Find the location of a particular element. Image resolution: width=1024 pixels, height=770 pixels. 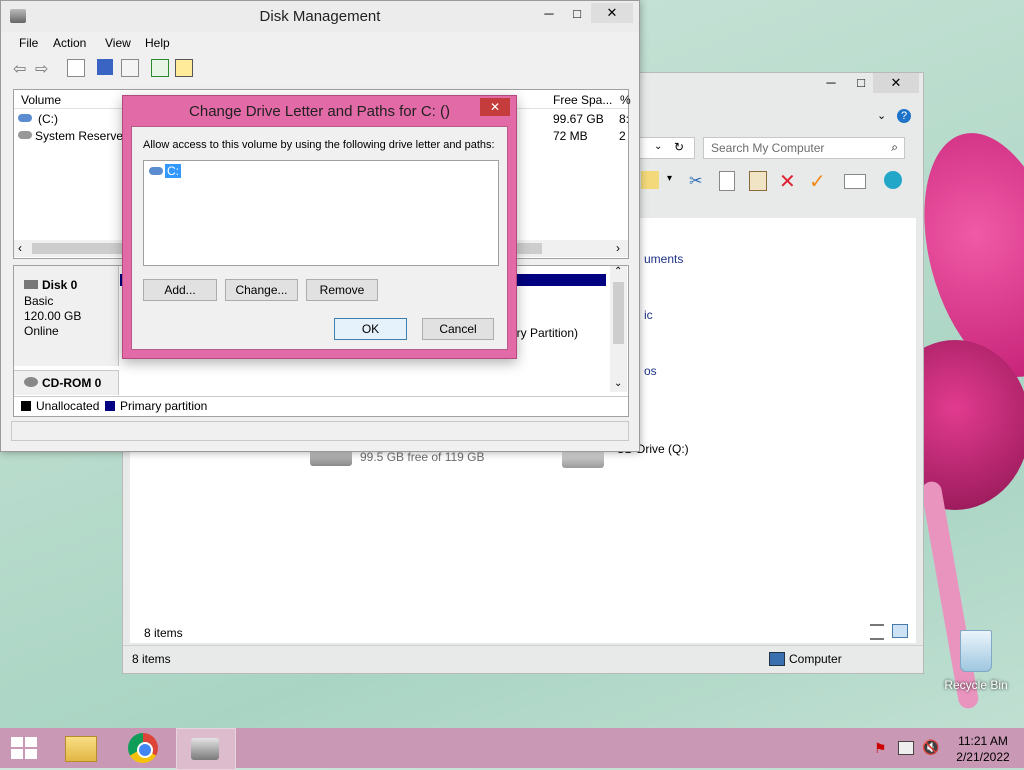

toolbar: ▾ ✂ ✕ ✓ is located at coordinates (779, 182).